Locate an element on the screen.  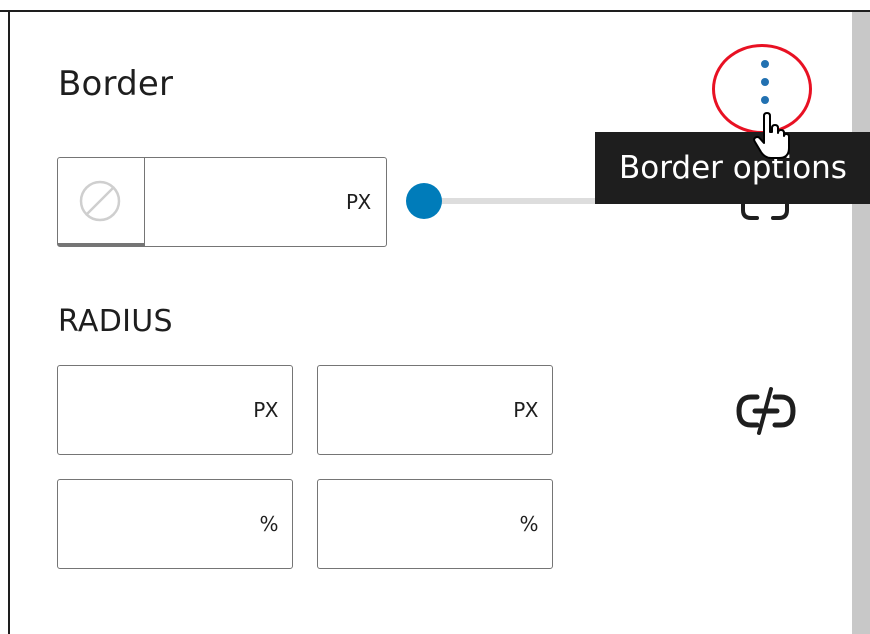
window-top-edge is located at coordinates (435, 6).